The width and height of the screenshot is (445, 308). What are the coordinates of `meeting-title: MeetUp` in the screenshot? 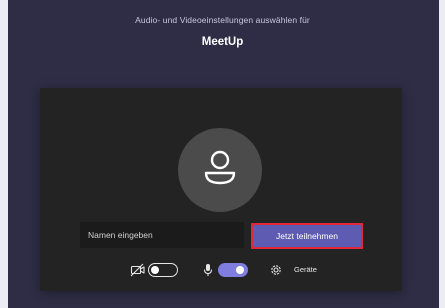 It's located at (222, 42).